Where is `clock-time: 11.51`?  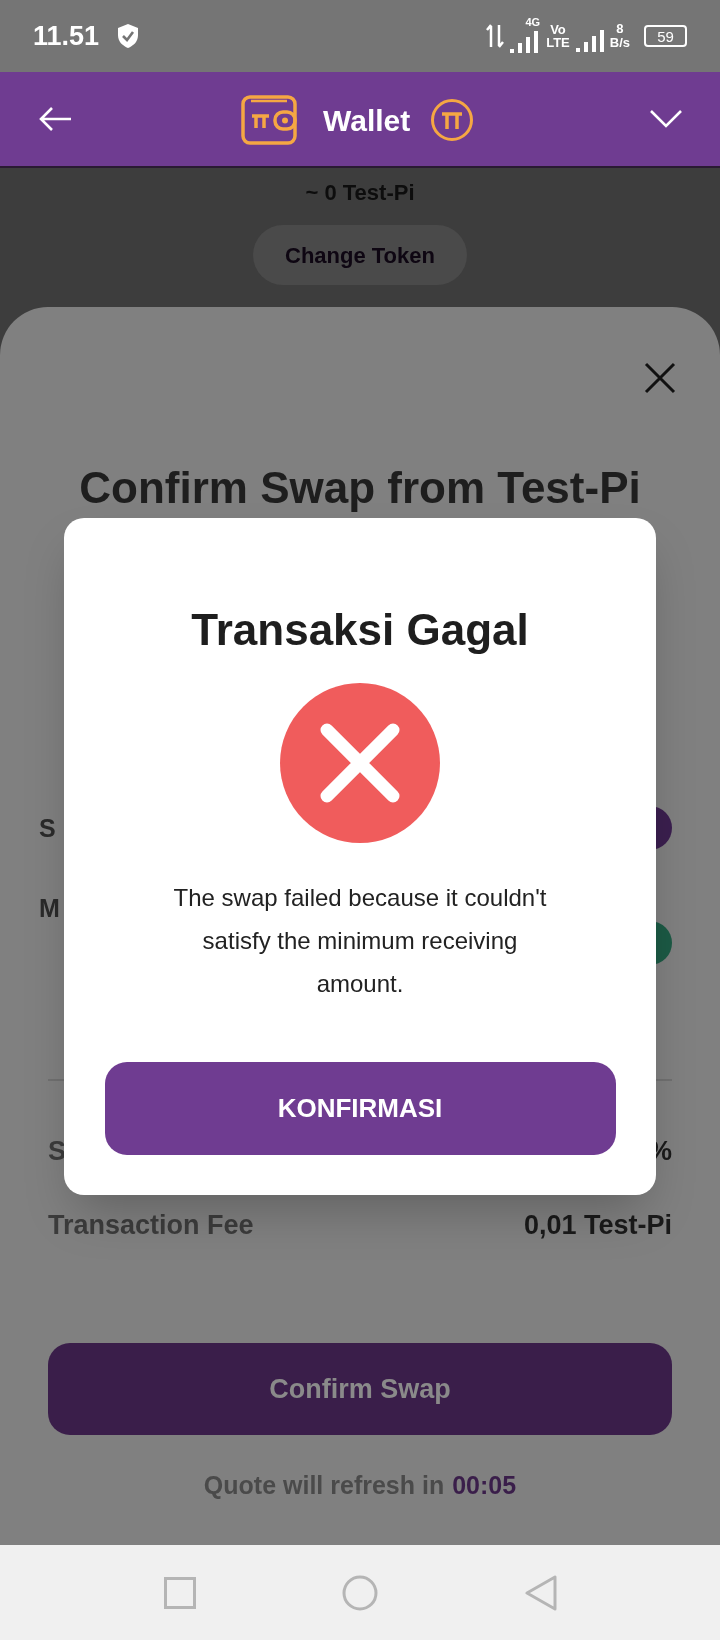
clock-time: 11.51 is located at coordinates (66, 36).